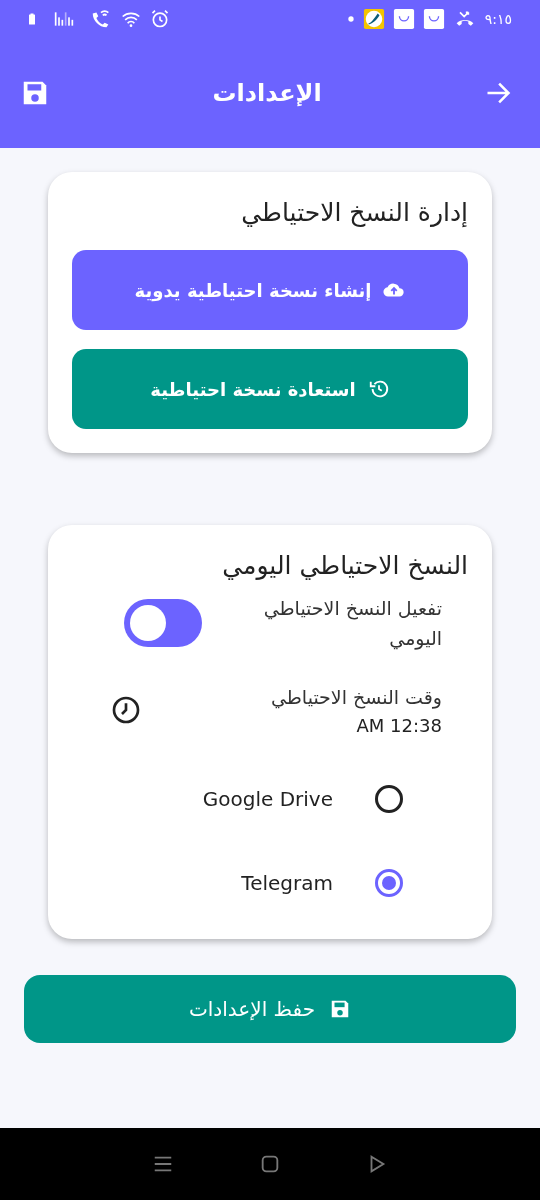  I want to click on backup-button: إنشاء نسخة احتياطية يدوية, so click(270, 290).